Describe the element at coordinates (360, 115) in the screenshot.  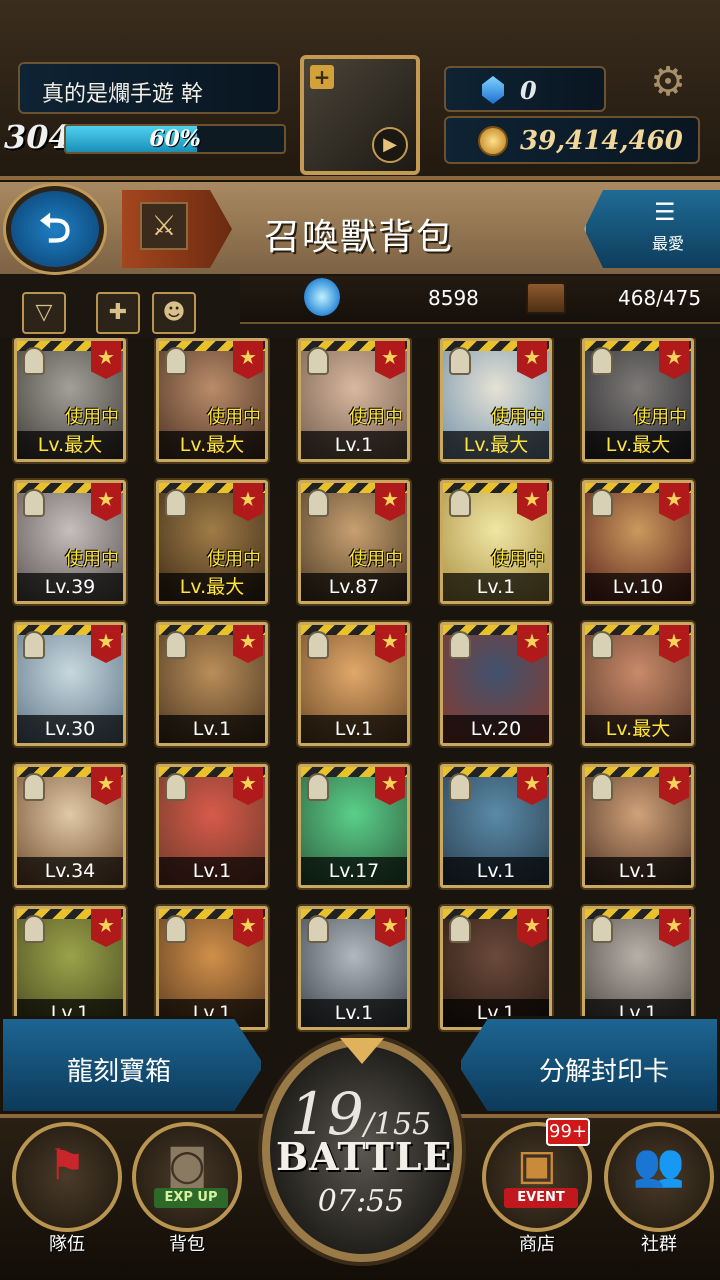
I see `leader-portrait: + ▶` at that location.